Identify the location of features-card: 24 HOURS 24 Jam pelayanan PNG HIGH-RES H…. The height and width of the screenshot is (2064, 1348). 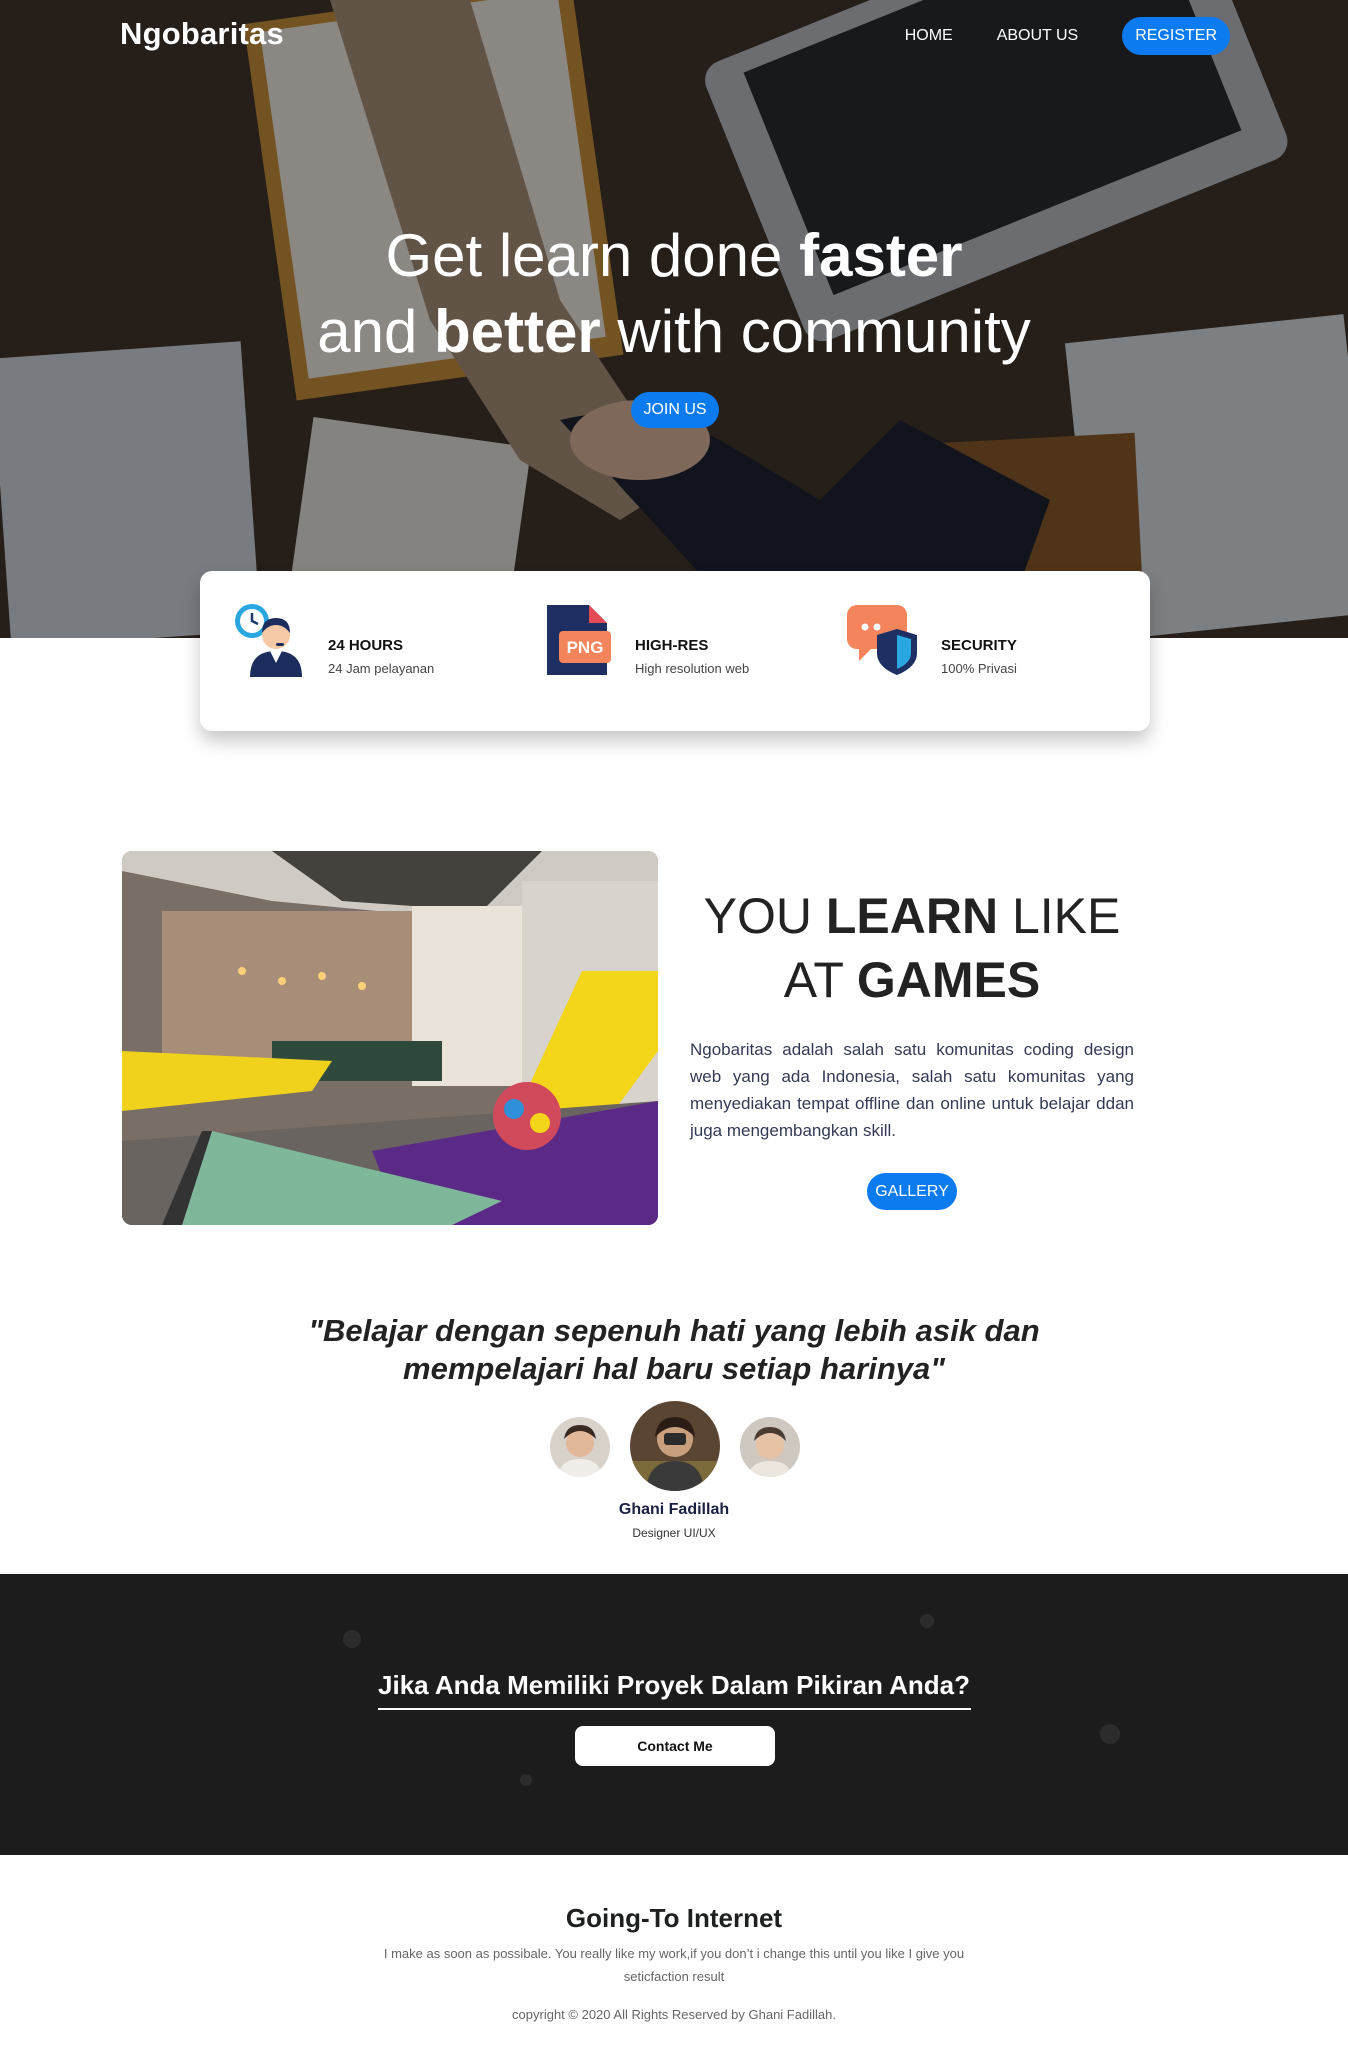
(675, 651).